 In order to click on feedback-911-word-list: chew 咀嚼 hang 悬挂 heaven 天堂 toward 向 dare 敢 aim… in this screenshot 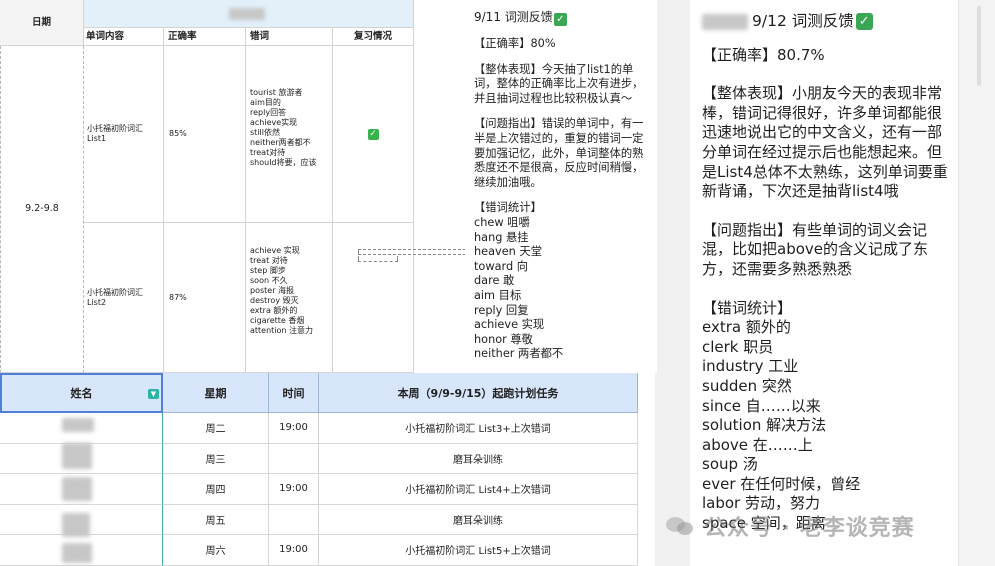, I will do `click(562, 289)`.